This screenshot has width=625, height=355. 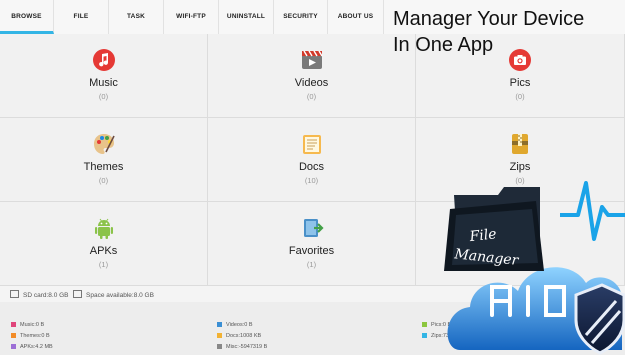 I want to click on category-docs: Docs (10), so click(x=312, y=160).